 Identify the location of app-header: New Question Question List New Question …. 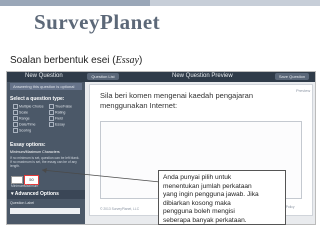
(161, 77).